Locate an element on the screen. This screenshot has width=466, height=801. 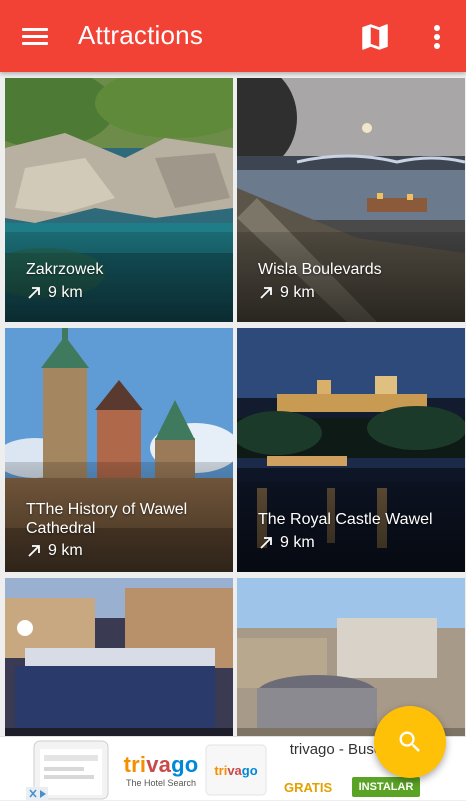
ad-price-label: GRATIS is located at coordinates (308, 787).